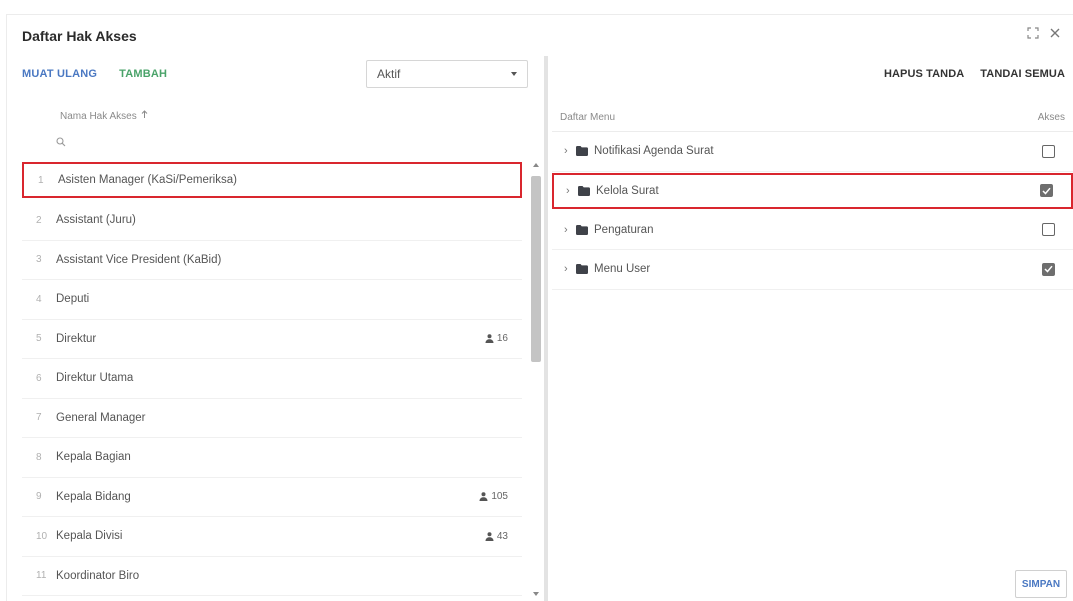 The image size is (1073, 601). I want to click on status-select-value: Aktif, so click(389, 74).